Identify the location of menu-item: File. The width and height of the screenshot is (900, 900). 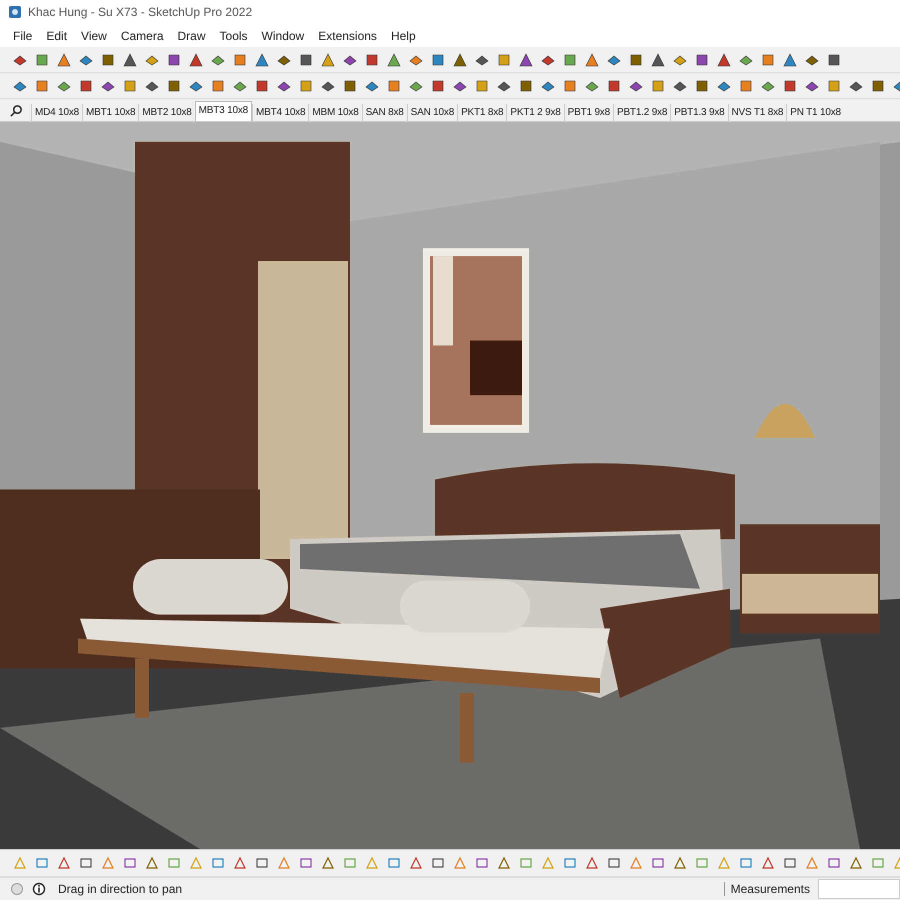
(23, 35).